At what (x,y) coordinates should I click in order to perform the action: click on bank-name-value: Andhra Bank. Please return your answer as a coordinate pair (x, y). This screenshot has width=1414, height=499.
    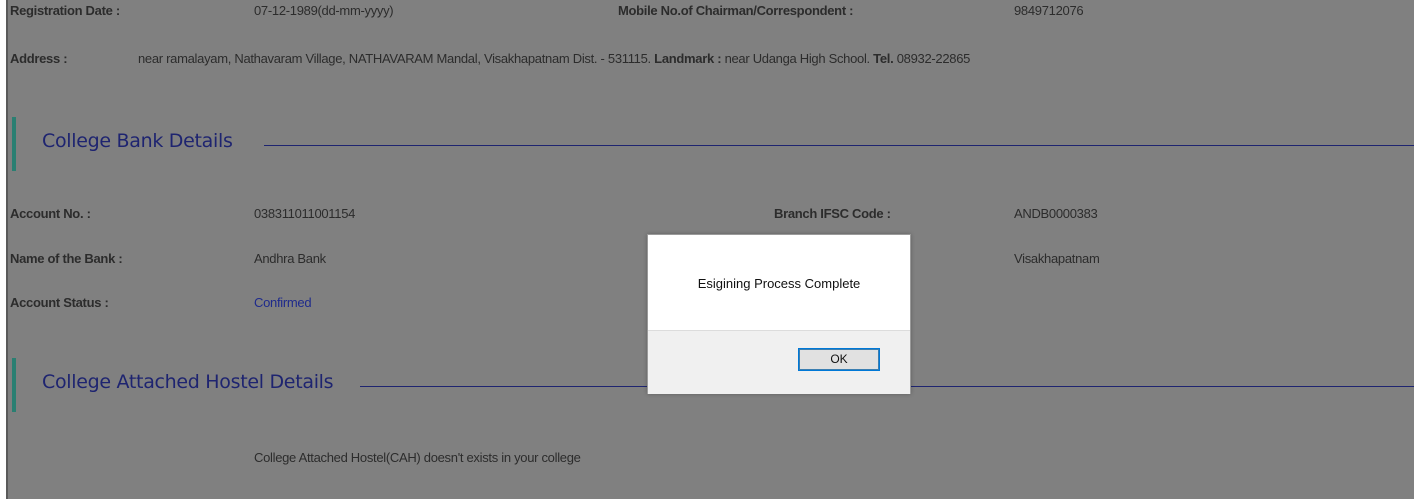
    Looking at the image, I should click on (290, 258).